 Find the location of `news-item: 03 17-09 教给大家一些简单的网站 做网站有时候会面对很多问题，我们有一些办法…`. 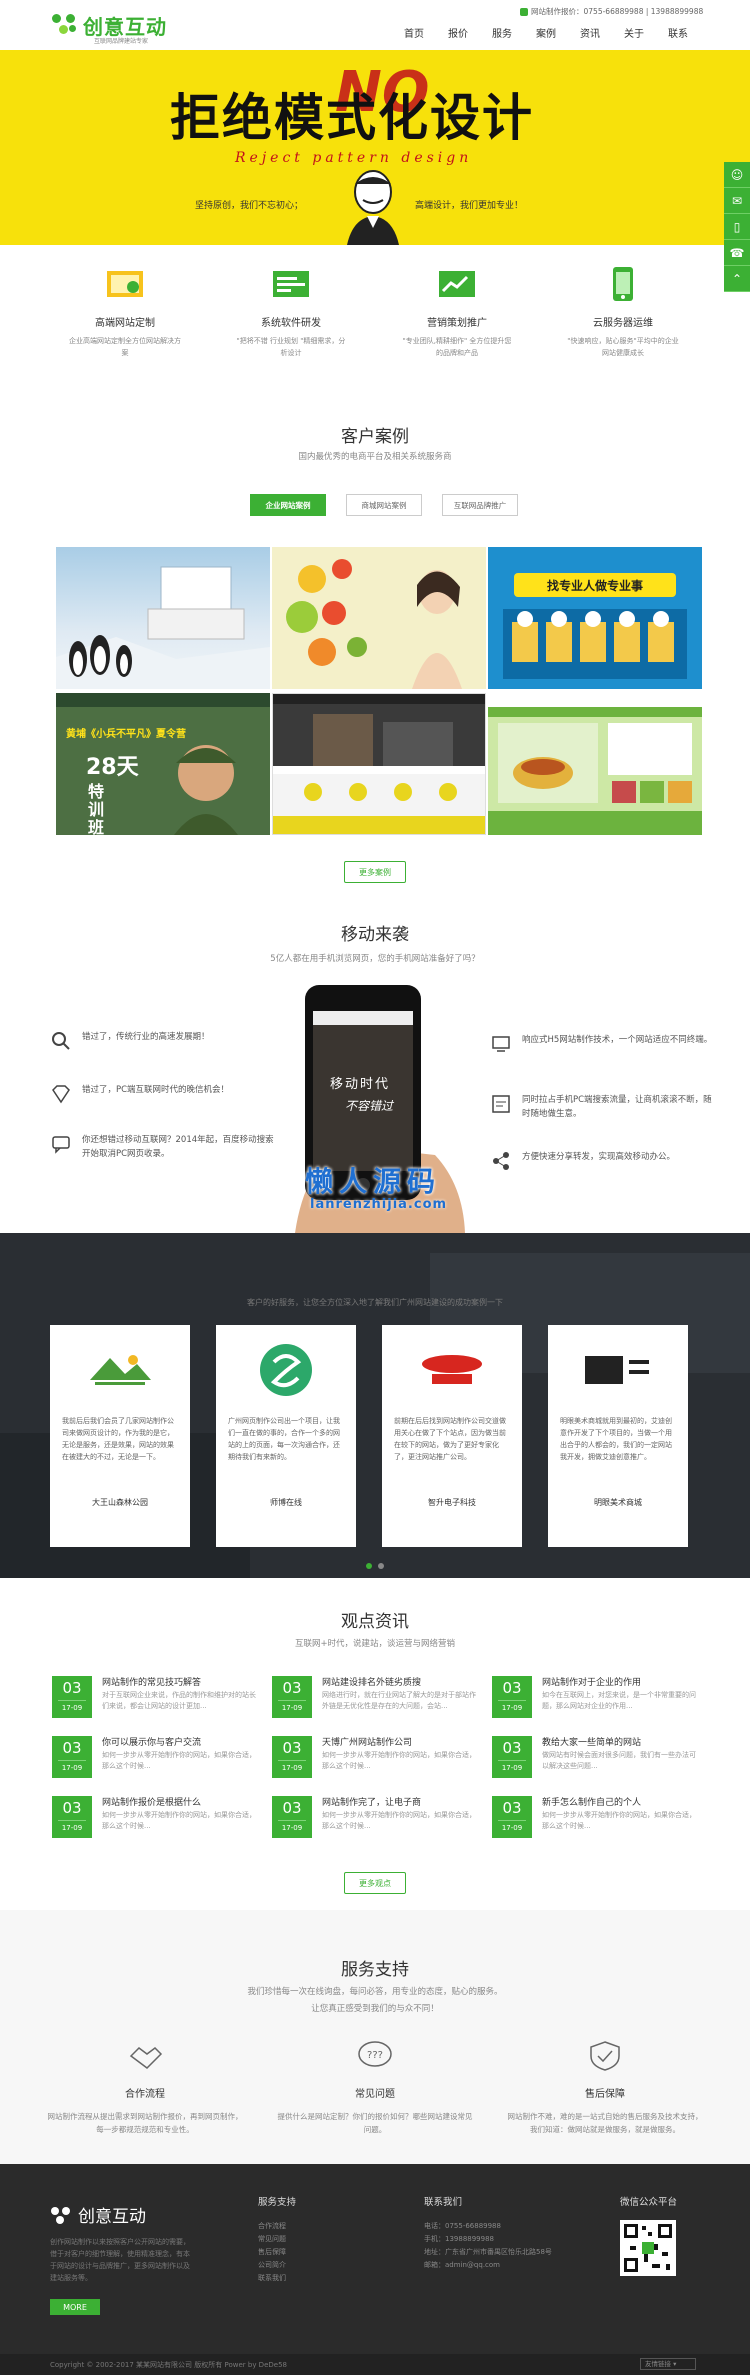

news-item: 03 17-09 教给大家一些简单的网站 做网站有时候会面对很多问题，我们有一些办法… is located at coordinates (594, 1757).